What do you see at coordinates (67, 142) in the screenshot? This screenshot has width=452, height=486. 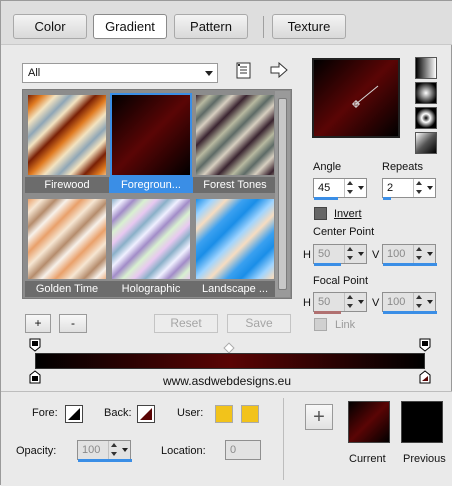 I see `gradient-tile-firewood: Firewood` at bounding box center [67, 142].